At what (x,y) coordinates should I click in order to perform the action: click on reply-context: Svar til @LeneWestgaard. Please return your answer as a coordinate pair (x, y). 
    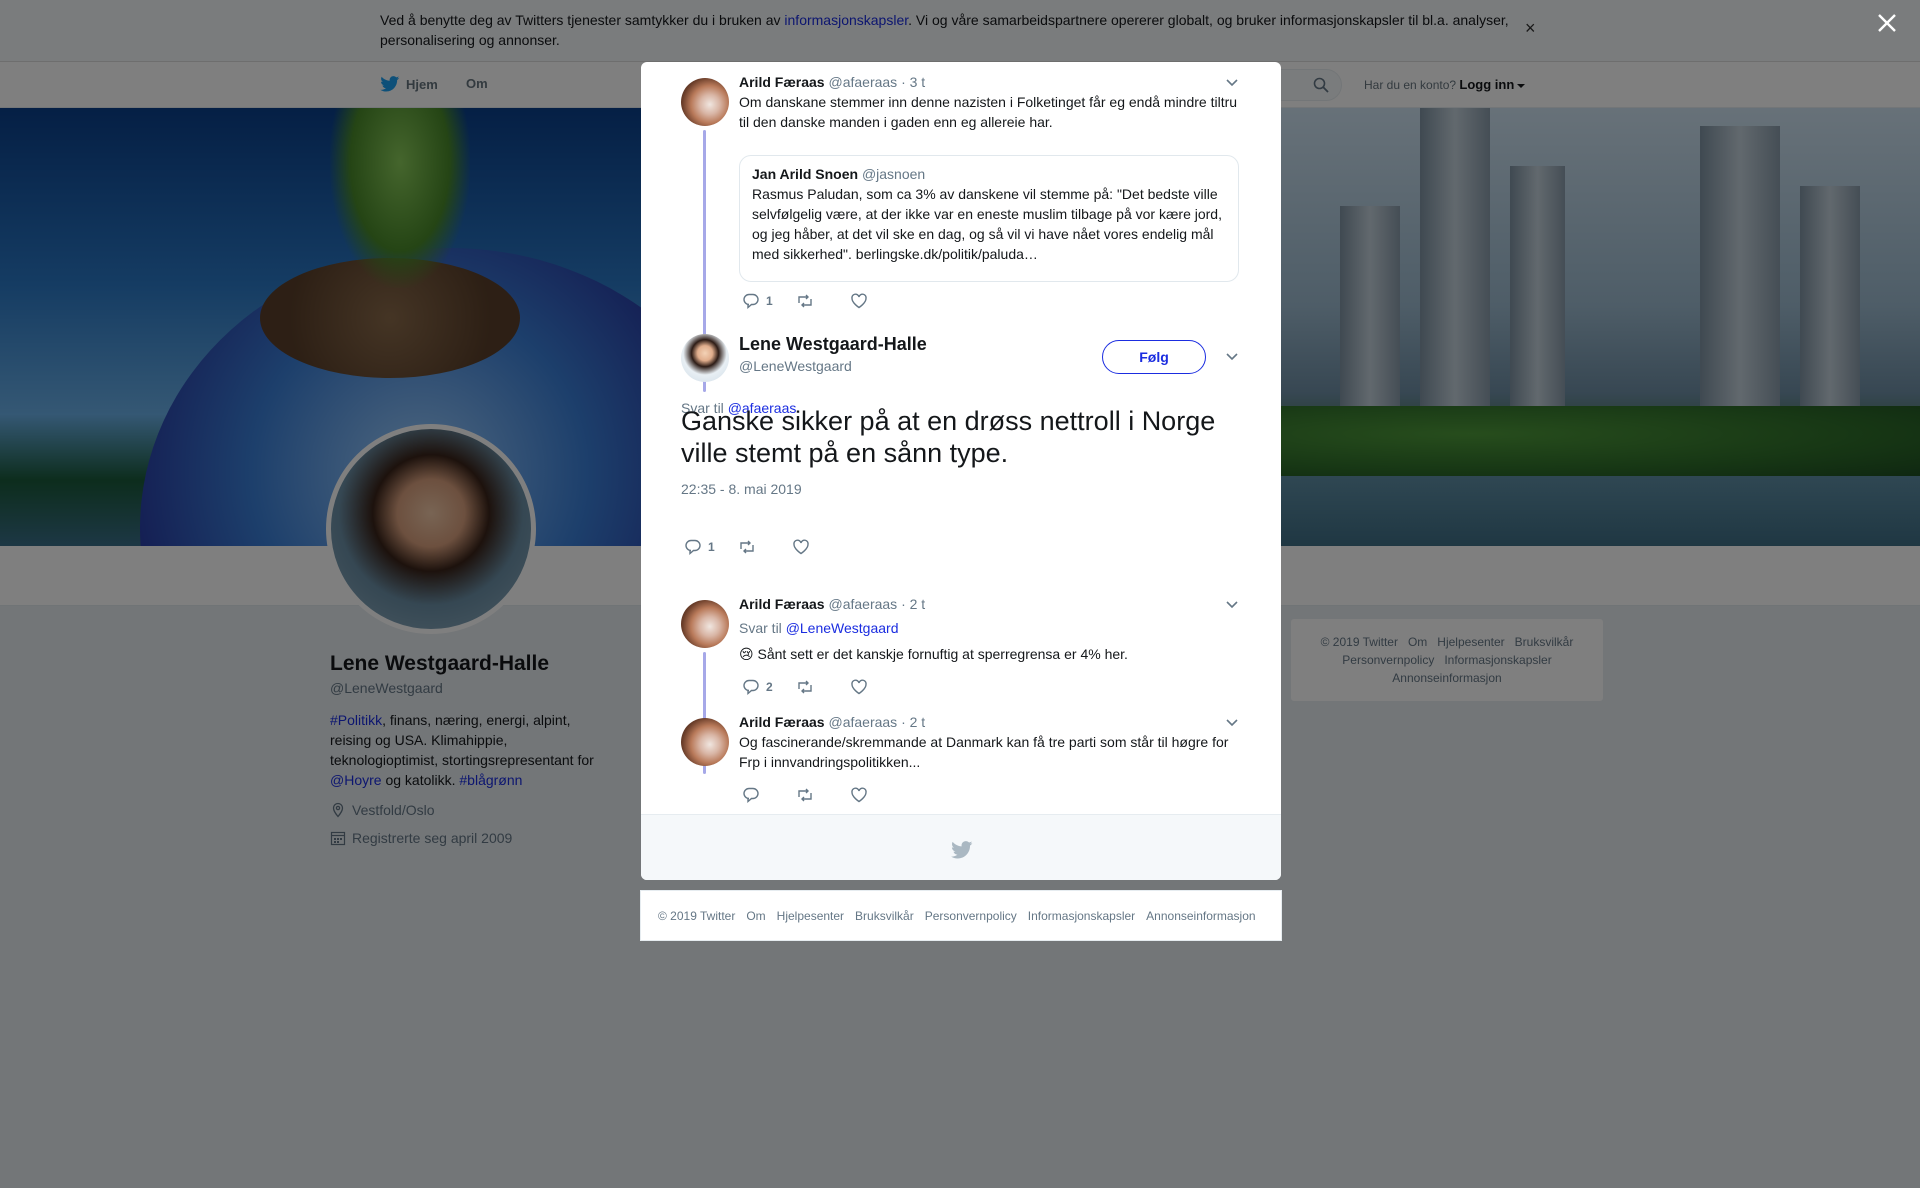
    Looking at the image, I should click on (819, 628).